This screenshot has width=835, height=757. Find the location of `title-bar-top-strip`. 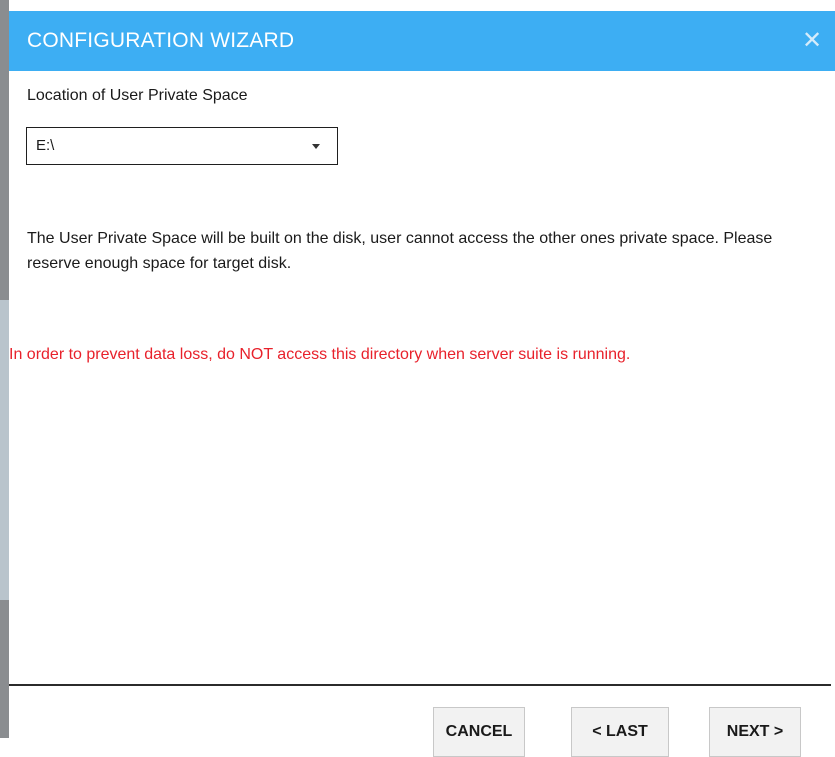

title-bar-top-strip is located at coordinates (422, 5).